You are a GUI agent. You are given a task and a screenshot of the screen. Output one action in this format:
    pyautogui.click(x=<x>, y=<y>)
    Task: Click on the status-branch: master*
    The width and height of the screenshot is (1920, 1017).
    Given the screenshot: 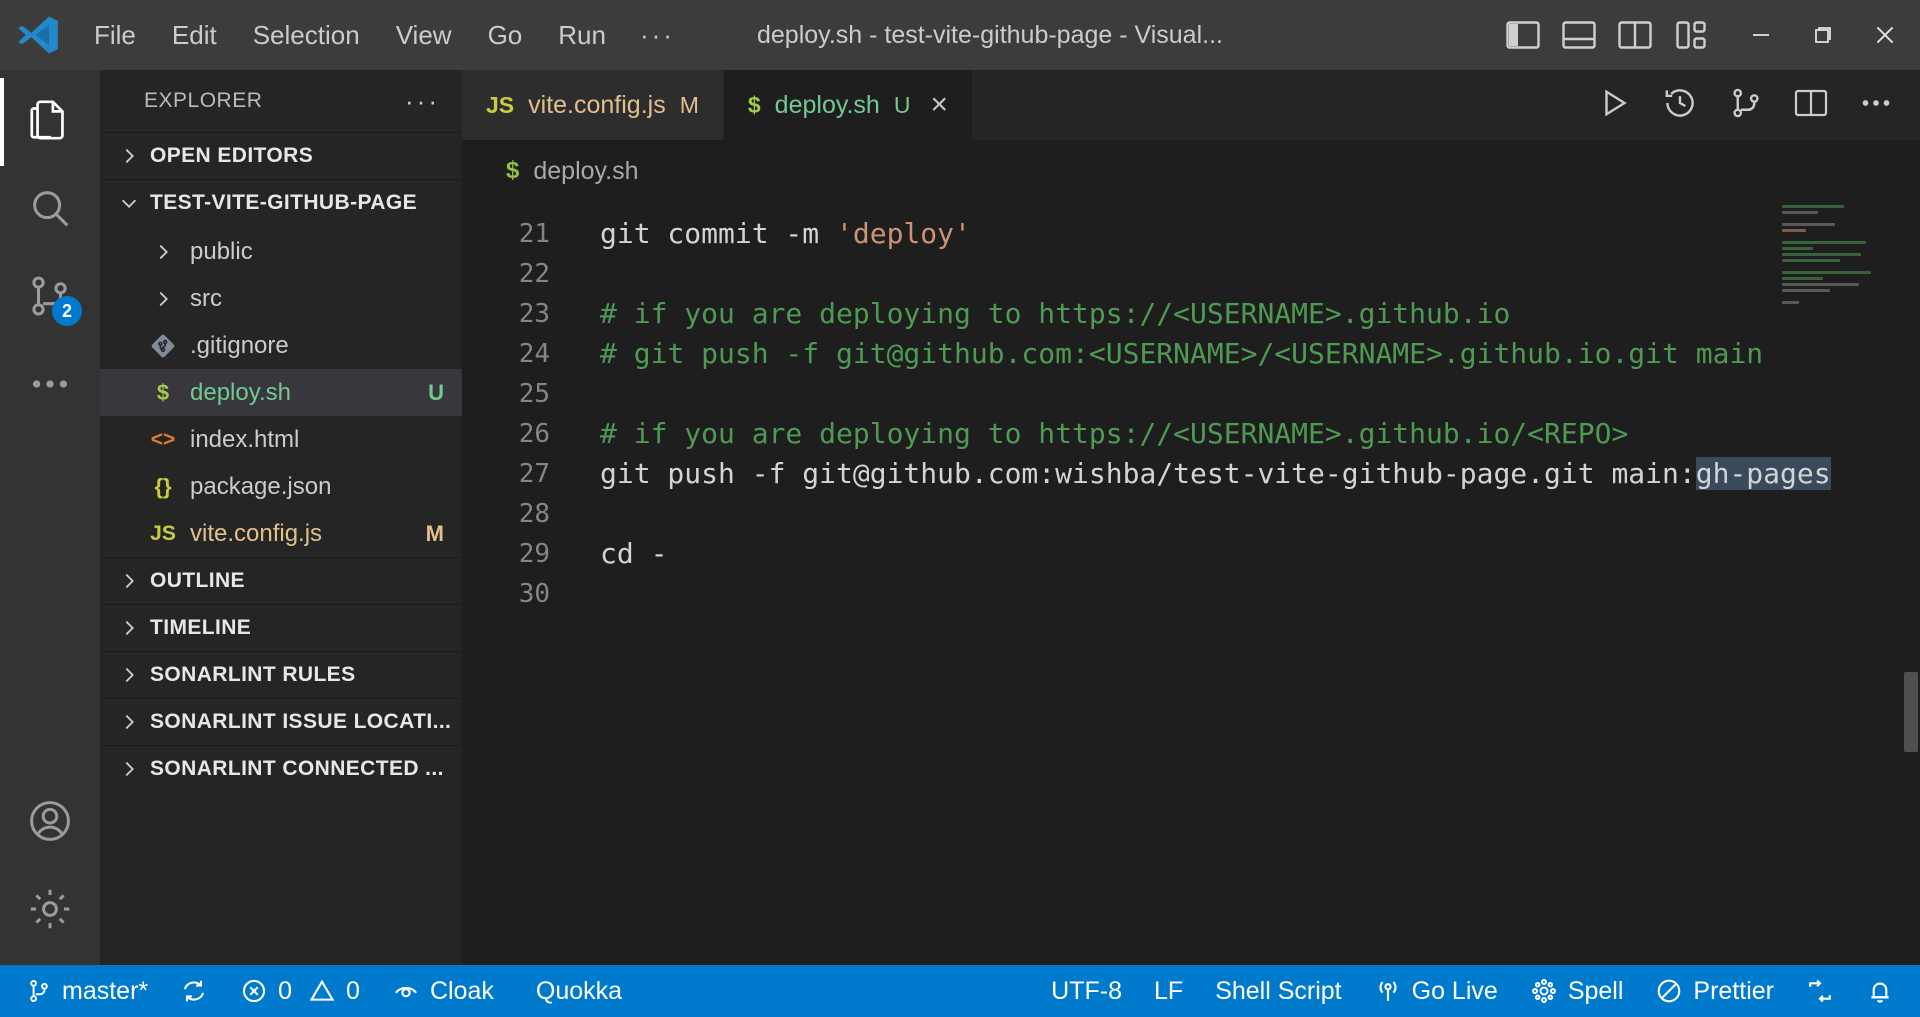 What is the action you would take?
    pyautogui.click(x=82, y=991)
    